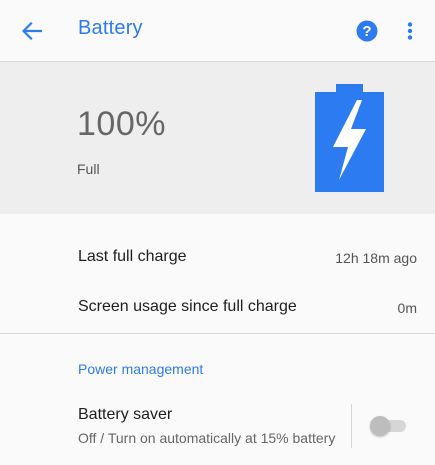 Image resolution: width=435 pixels, height=465 pixels. What do you see at coordinates (351, 426) in the screenshot?
I see `vertical-separator` at bounding box center [351, 426].